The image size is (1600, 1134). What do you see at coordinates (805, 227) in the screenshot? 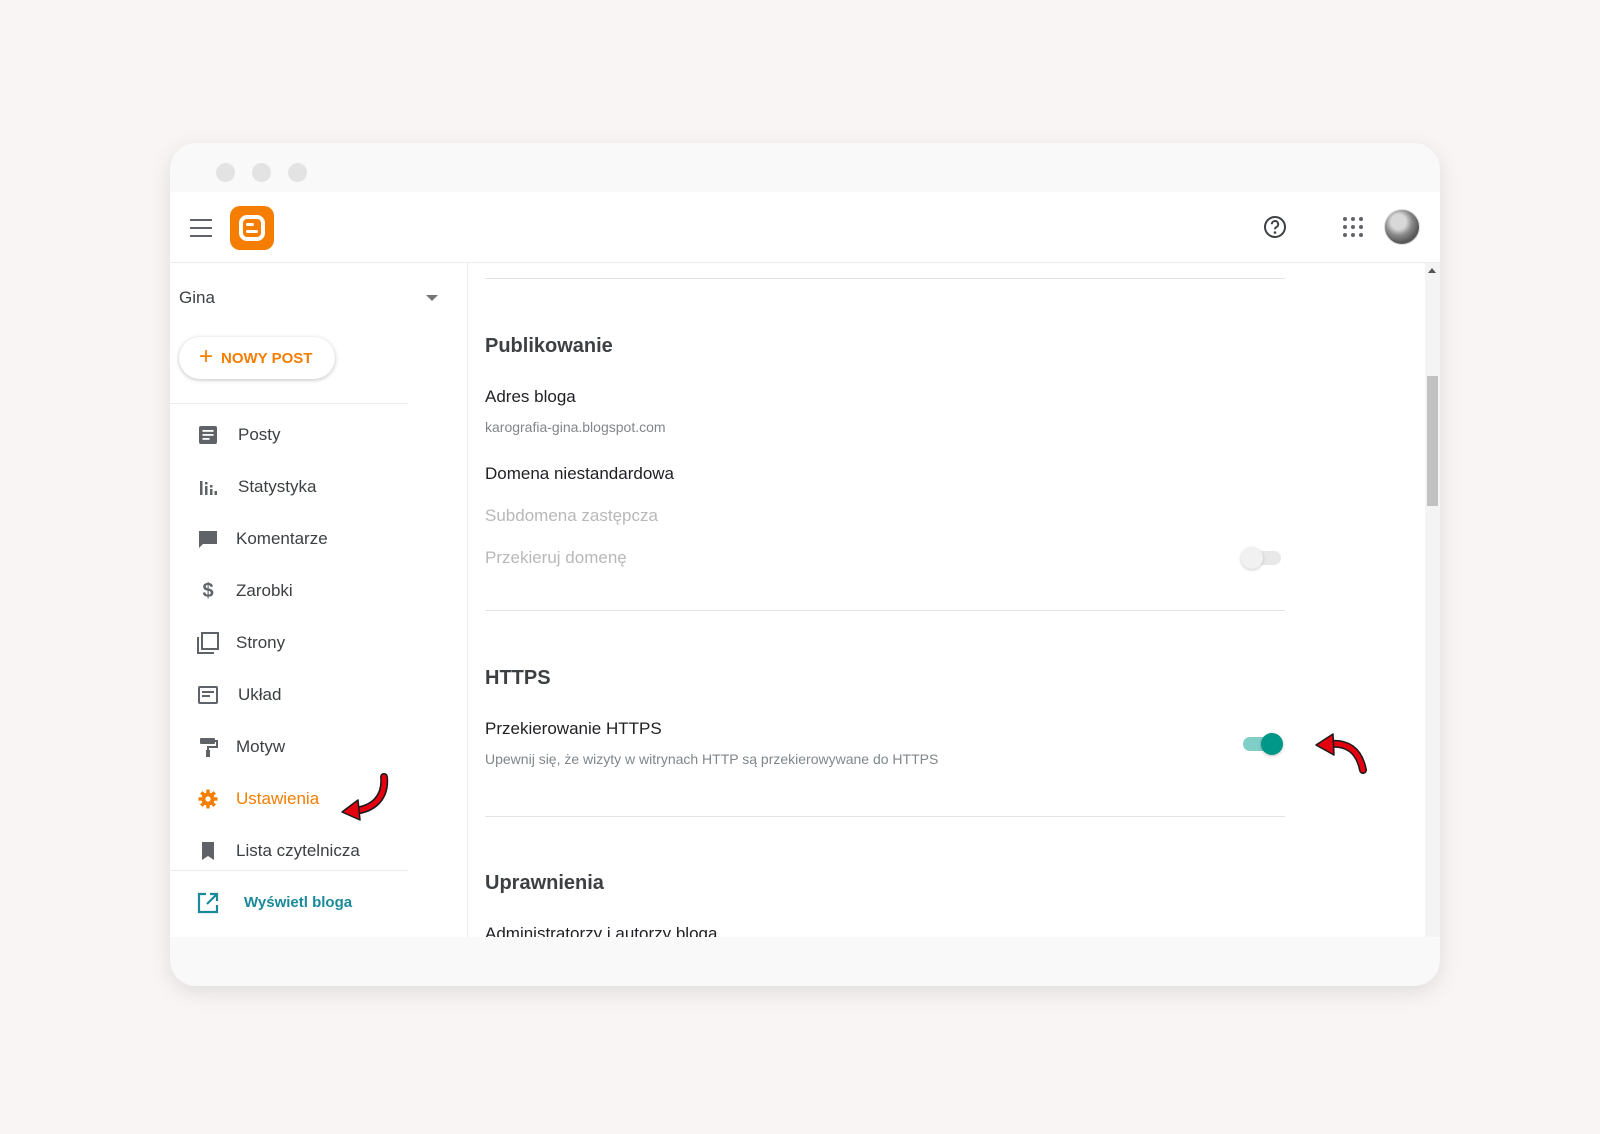
I see `top-bar` at bounding box center [805, 227].